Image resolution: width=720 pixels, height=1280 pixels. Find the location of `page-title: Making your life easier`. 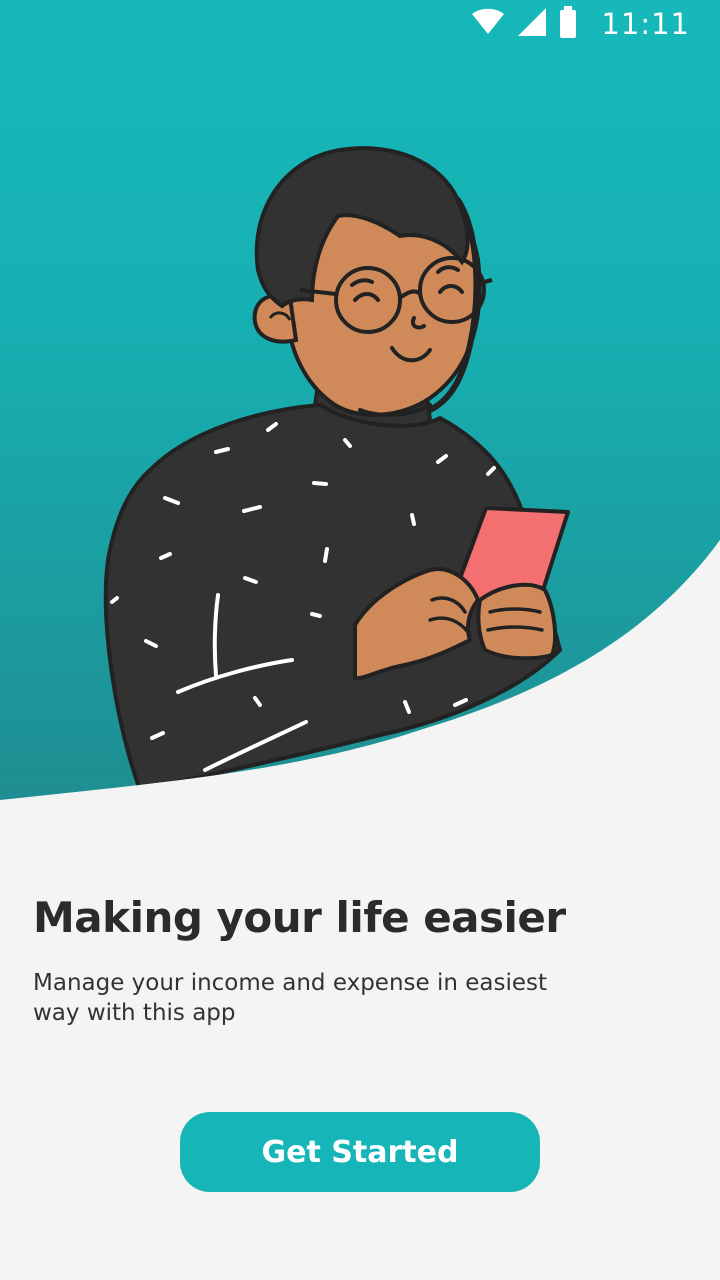

page-title: Making your life easier is located at coordinates (299, 917).